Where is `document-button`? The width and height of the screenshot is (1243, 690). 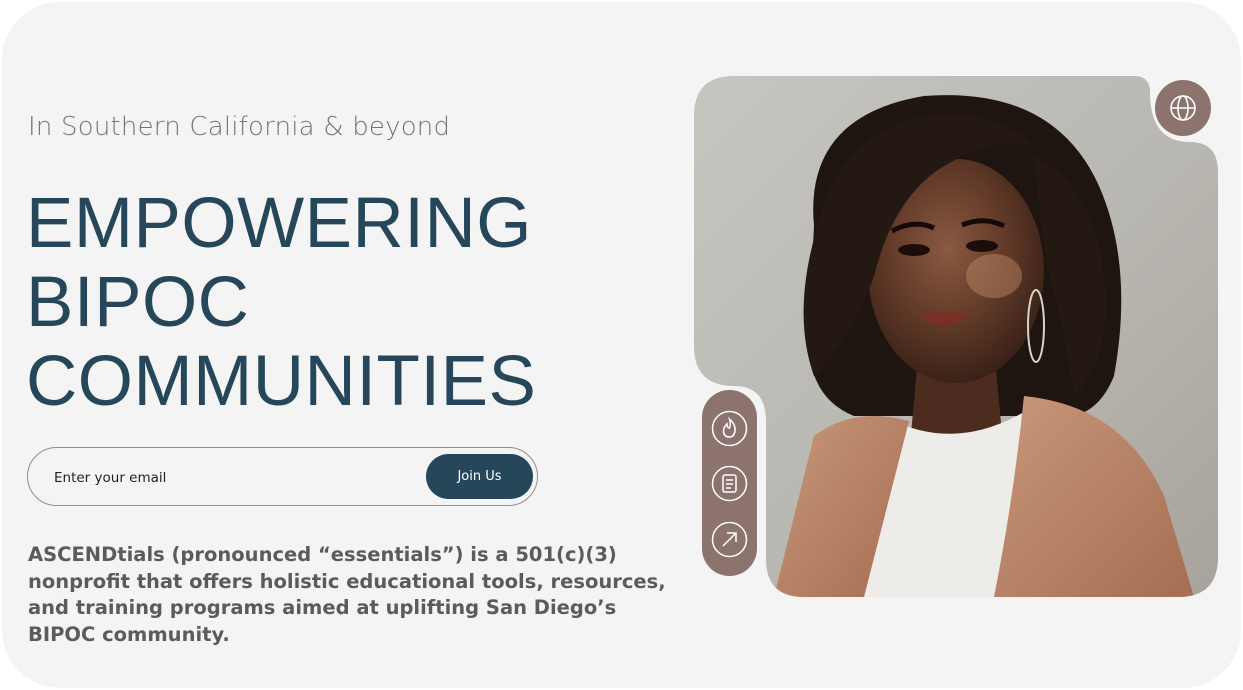 document-button is located at coordinates (729, 483).